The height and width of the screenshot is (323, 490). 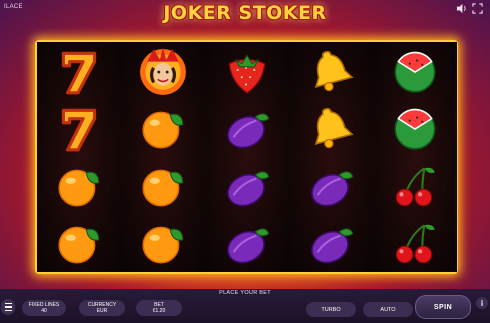 I want to click on fixed-lines-display: FIXED LINES 40, so click(x=44, y=308).